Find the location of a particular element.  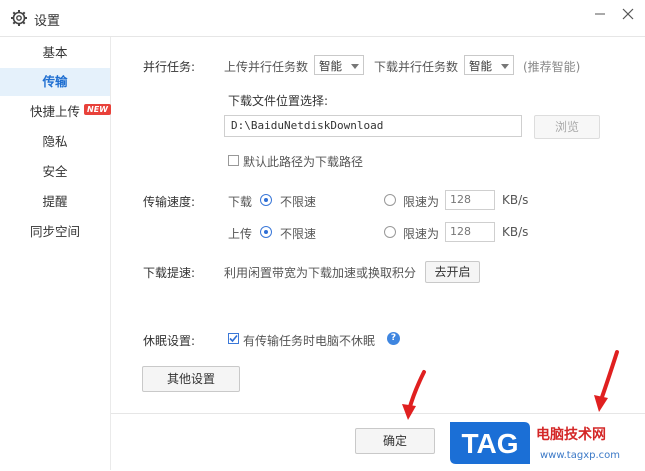

default-path-checkbox-label: 默认此路径为下载路径 is located at coordinates (303, 162).